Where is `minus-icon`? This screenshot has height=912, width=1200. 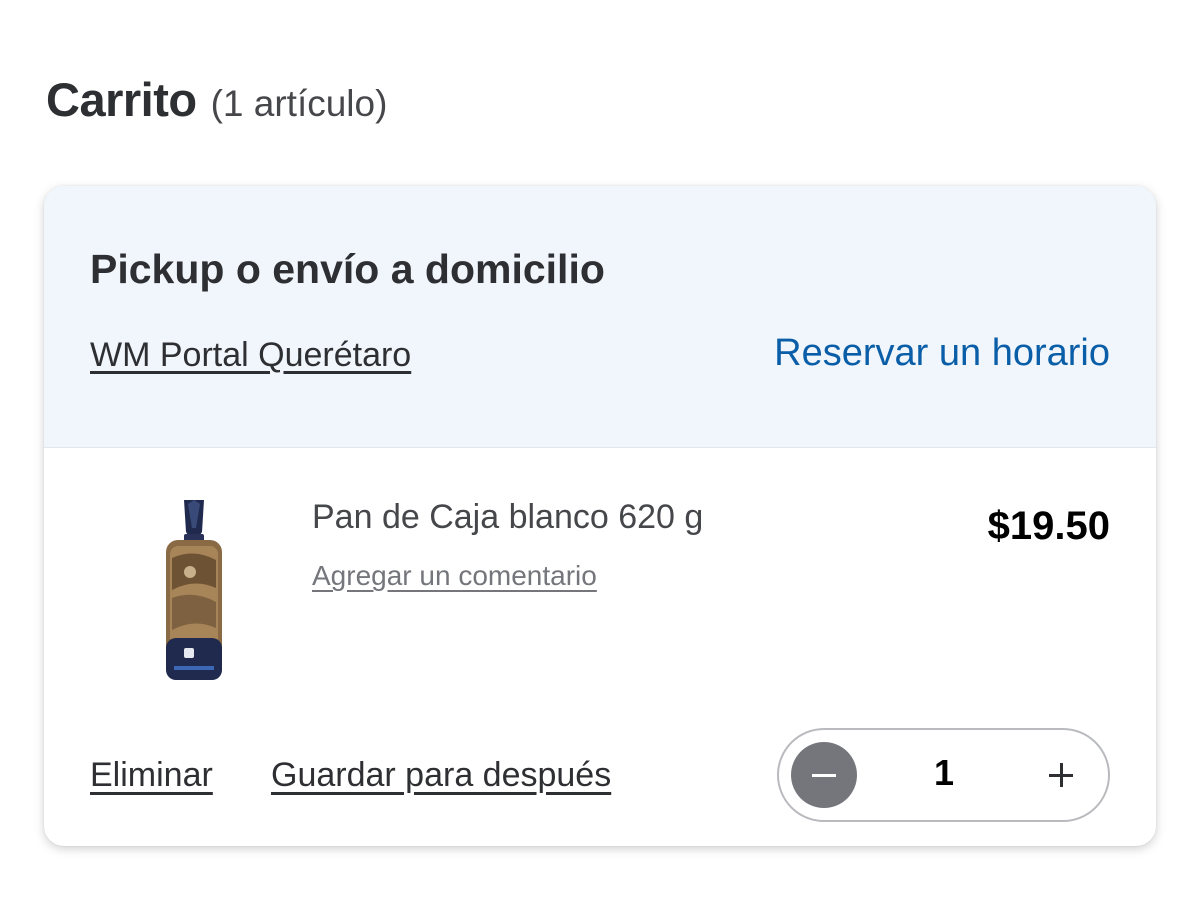
minus-icon is located at coordinates (824, 775).